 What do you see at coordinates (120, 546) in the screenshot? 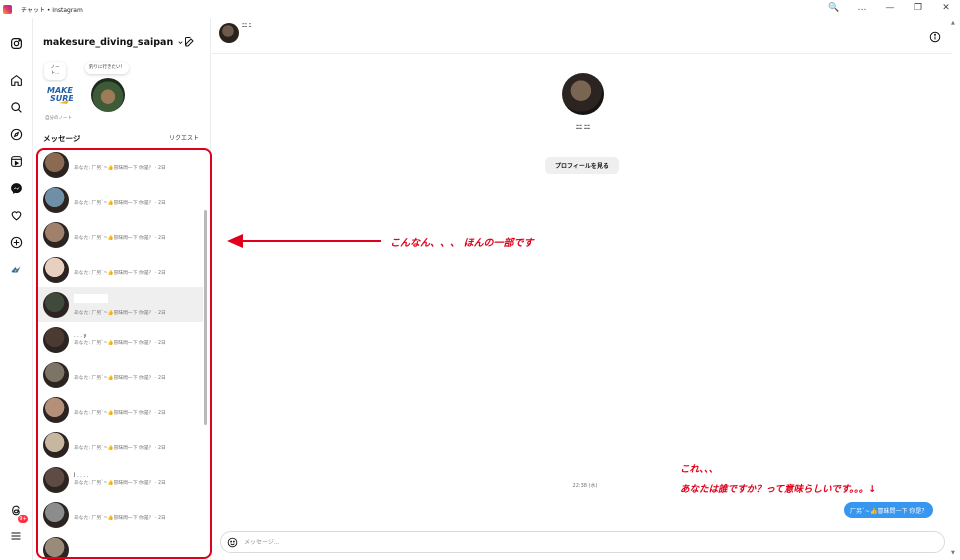
I see `thread-row` at bounding box center [120, 546].